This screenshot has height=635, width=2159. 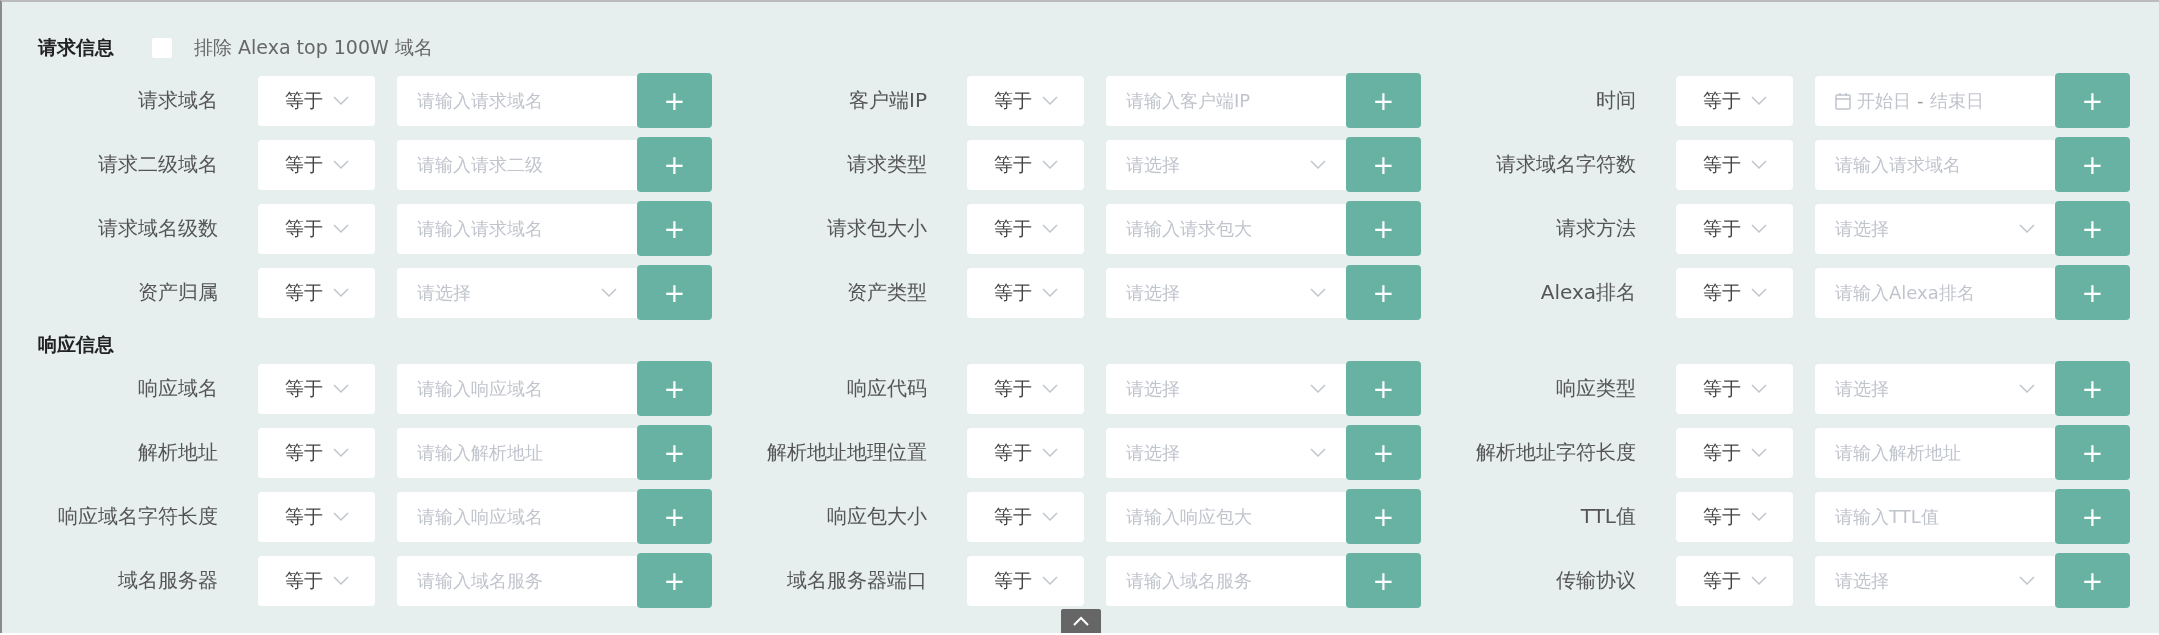 What do you see at coordinates (877, 228) in the screenshot?
I see `field-label: 请求包大小` at bounding box center [877, 228].